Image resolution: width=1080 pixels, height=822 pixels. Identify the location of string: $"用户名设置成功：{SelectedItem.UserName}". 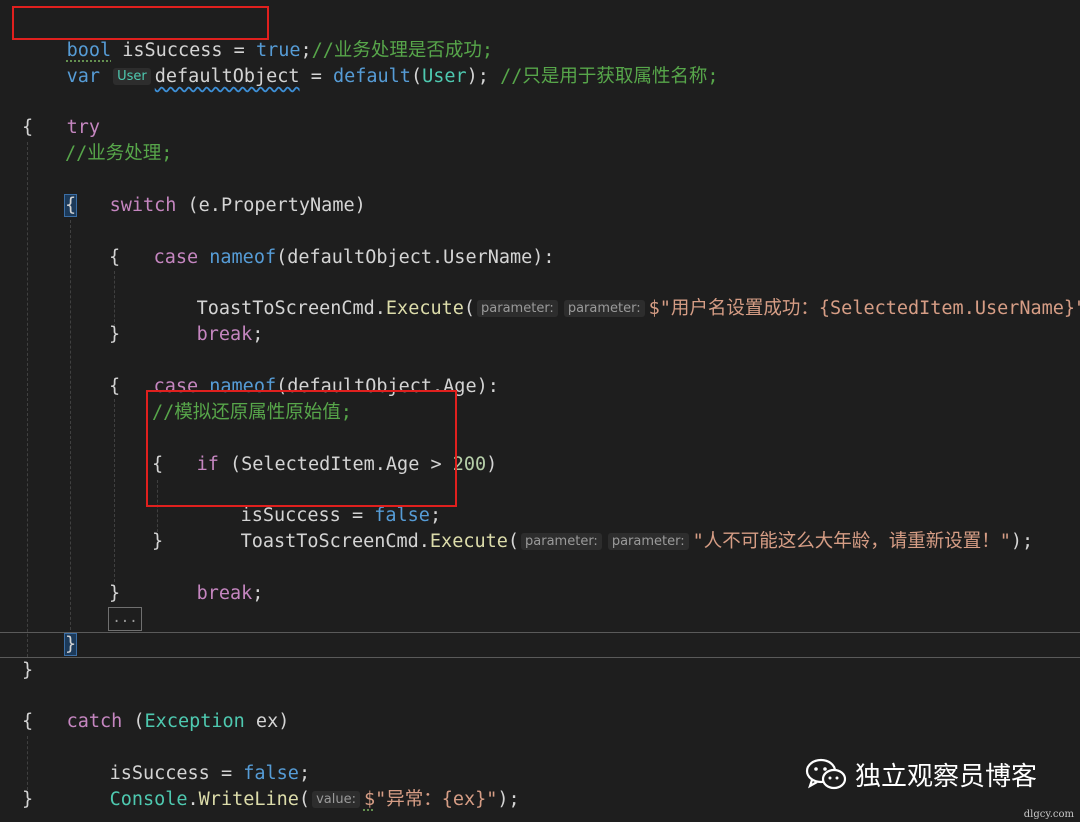
(864, 308).